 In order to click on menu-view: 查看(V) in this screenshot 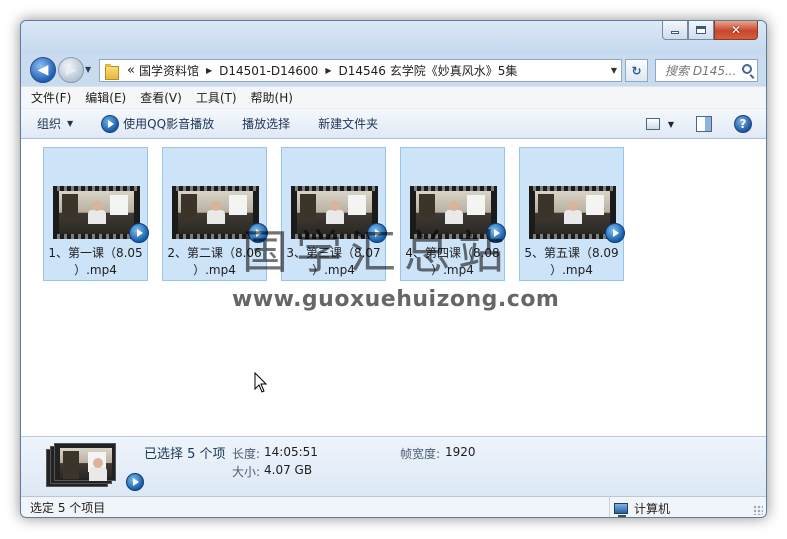, I will do `click(161, 97)`.